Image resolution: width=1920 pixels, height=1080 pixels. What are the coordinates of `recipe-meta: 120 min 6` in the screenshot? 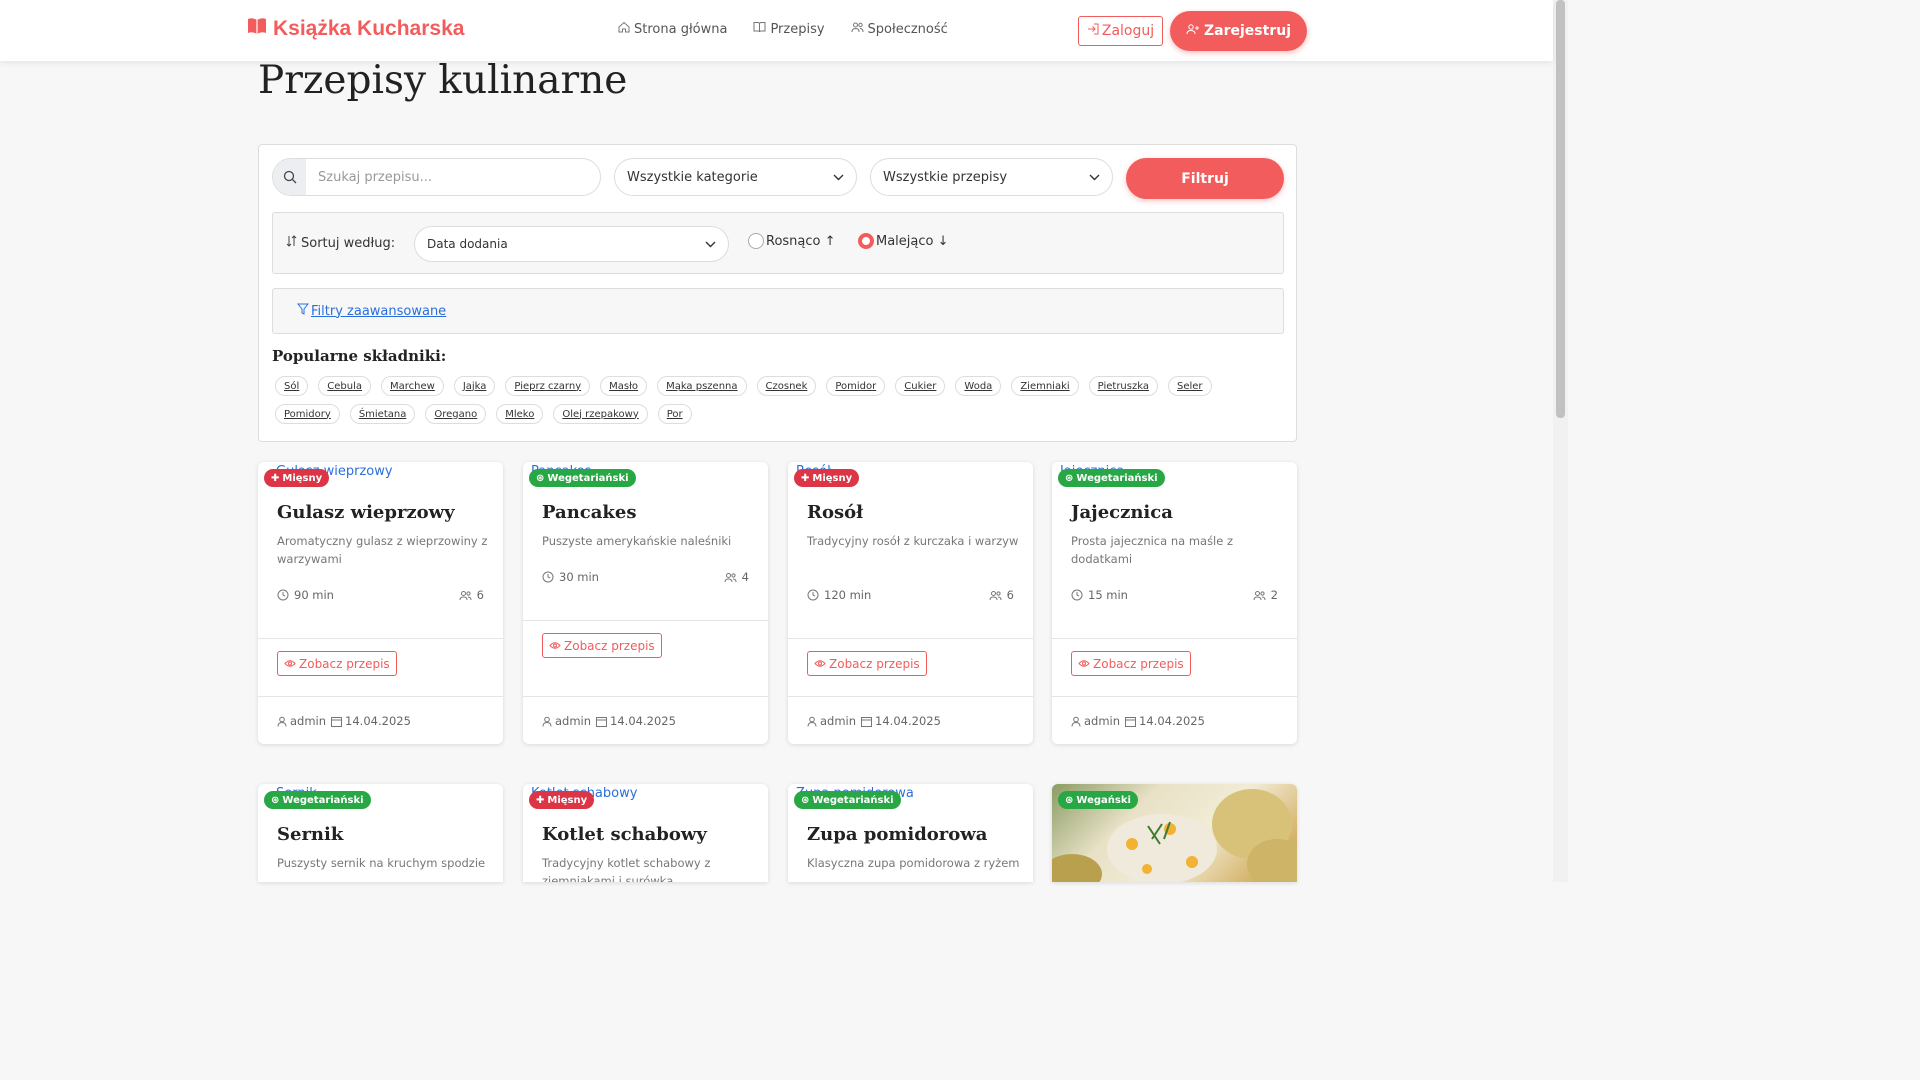 It's located at (910, 595).